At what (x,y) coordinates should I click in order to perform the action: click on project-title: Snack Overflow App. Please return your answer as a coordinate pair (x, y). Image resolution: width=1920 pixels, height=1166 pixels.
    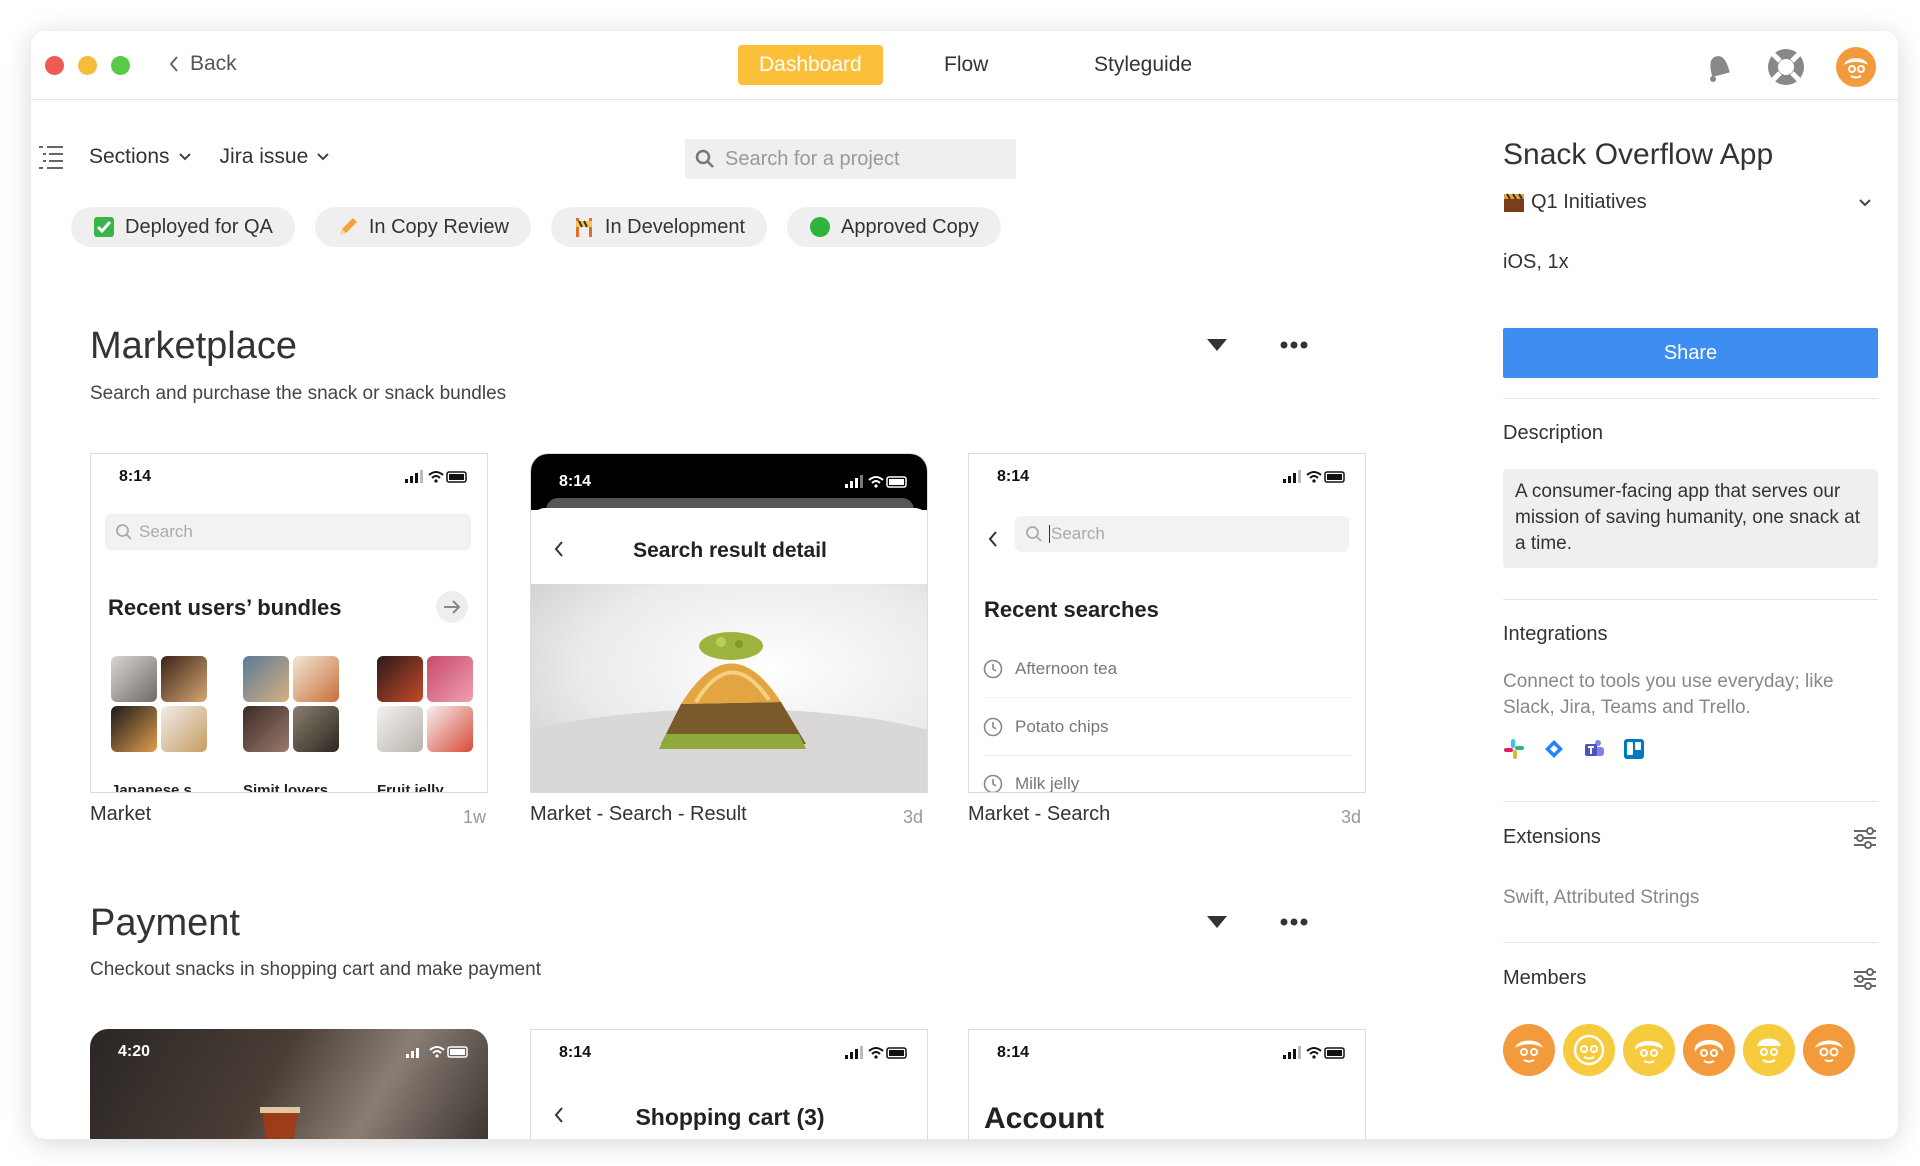
    Looking at the image, I should click on (1638, 154).